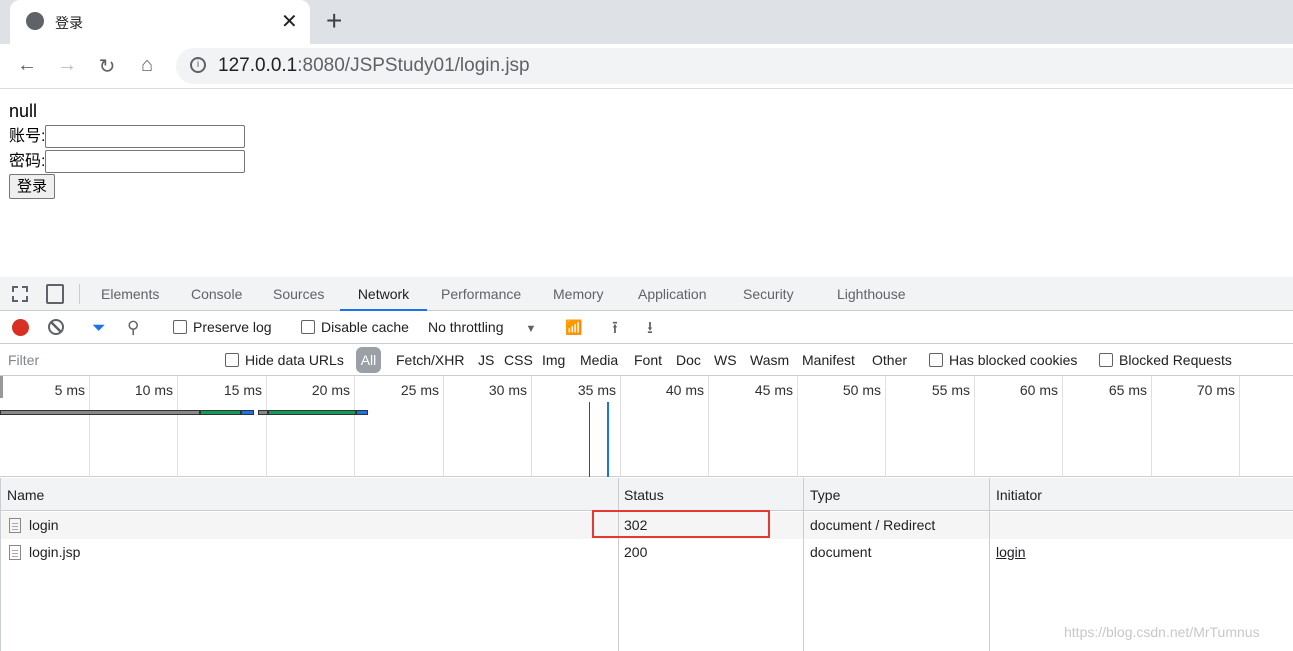 Image resolution: width=1293 pixels, height=651 pixels. What do you see at coordinates (1003, 360) in the screenshot?
I see `has-blocked-cookies-checkbox: Has blocked cookies` at bounding box center [1003, 360].